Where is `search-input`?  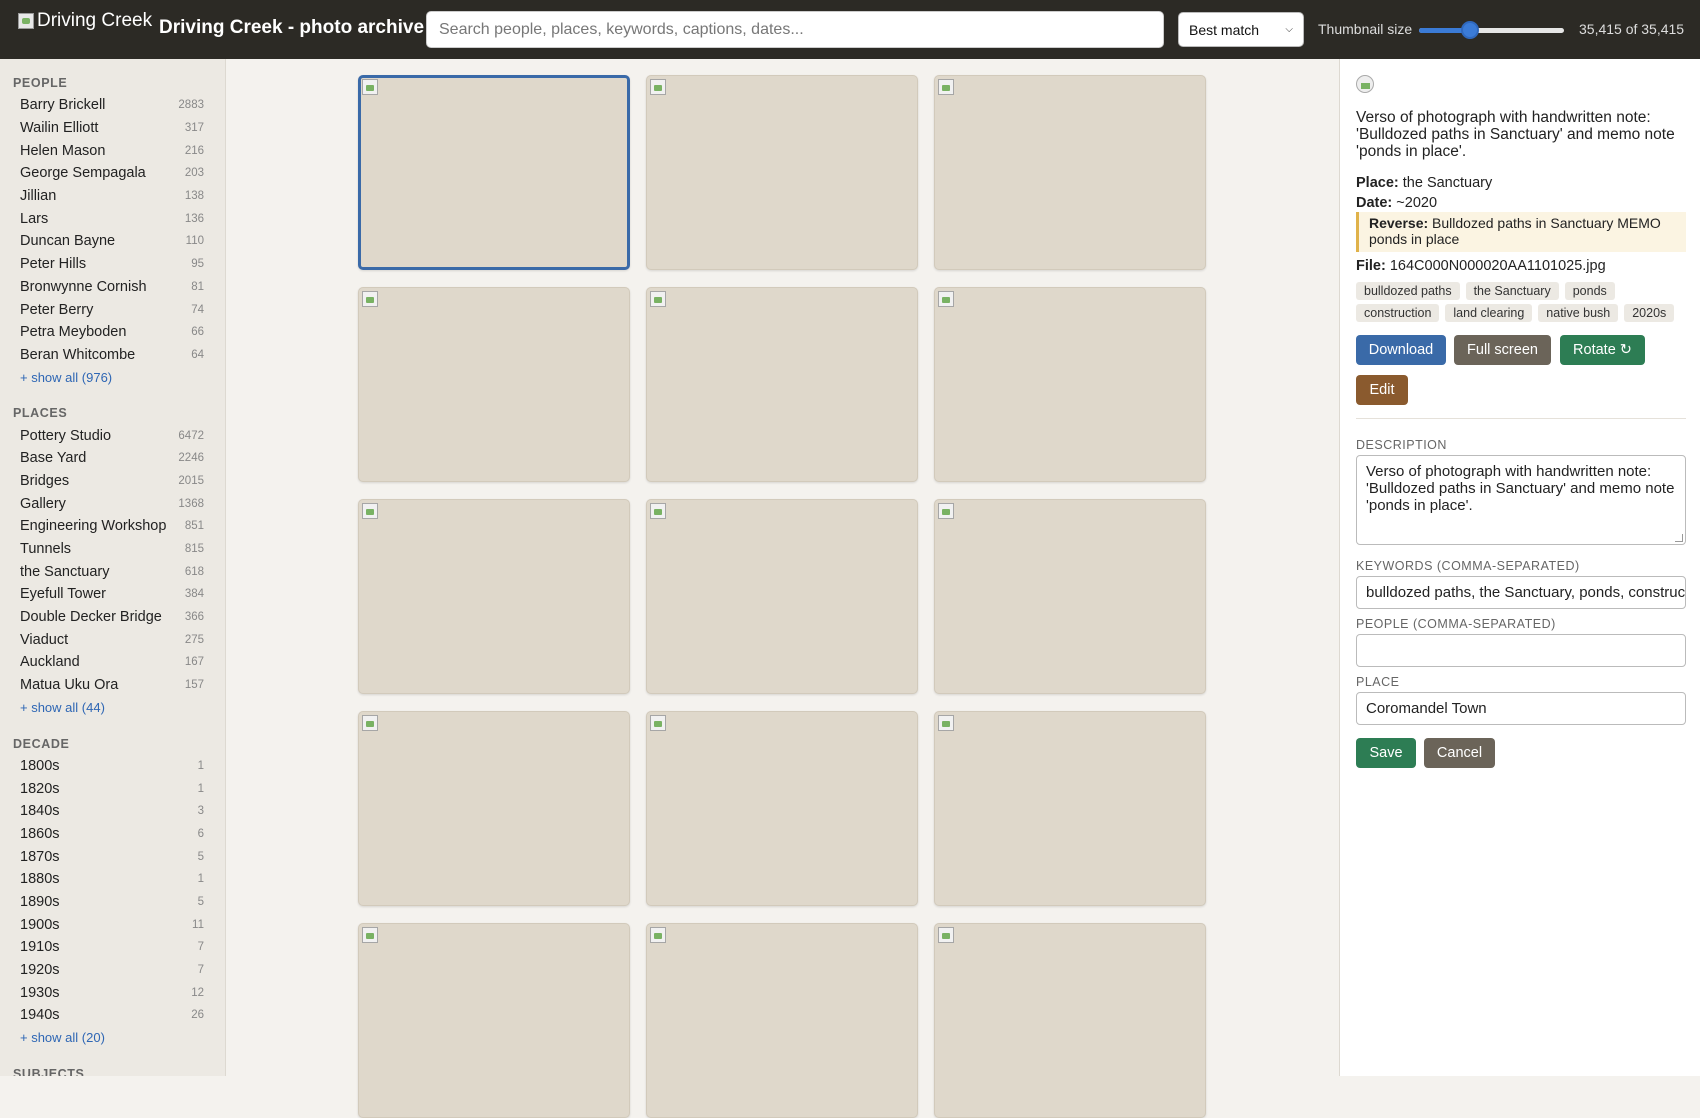 search-input is located at coordinates (795, 29).